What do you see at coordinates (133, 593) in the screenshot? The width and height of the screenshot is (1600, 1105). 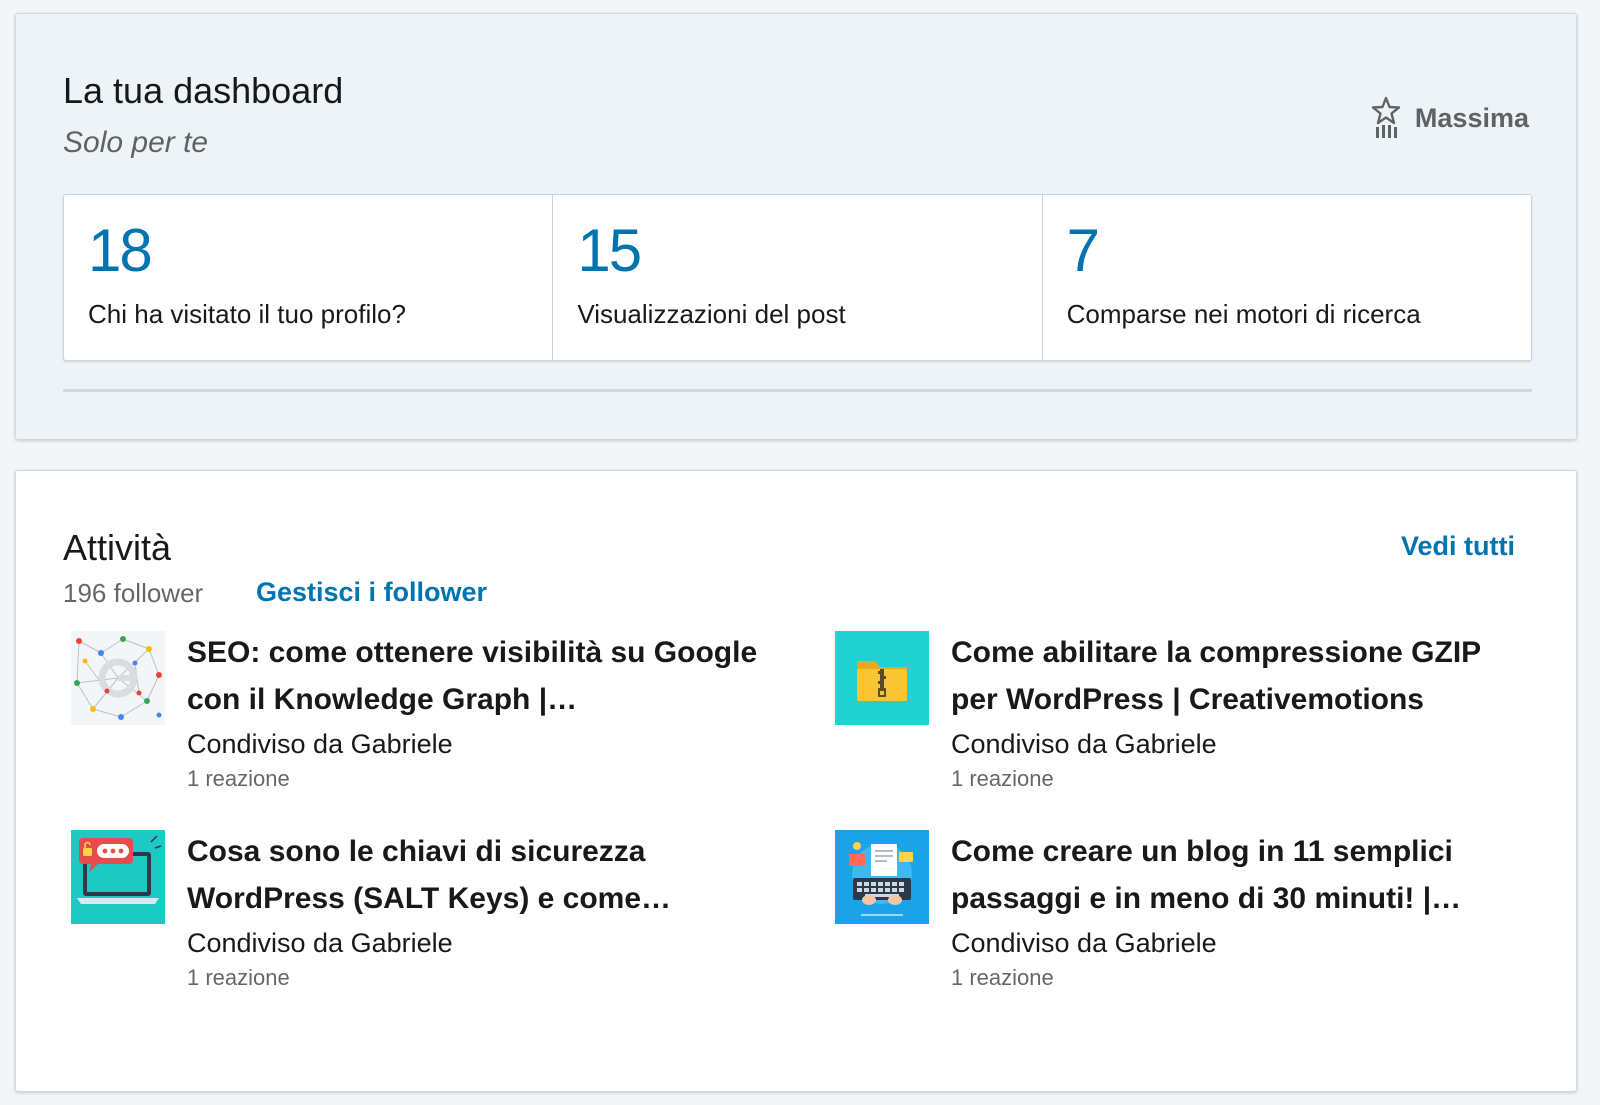 I see `follower-count: 196 follower` at bounding box center [133, 593].